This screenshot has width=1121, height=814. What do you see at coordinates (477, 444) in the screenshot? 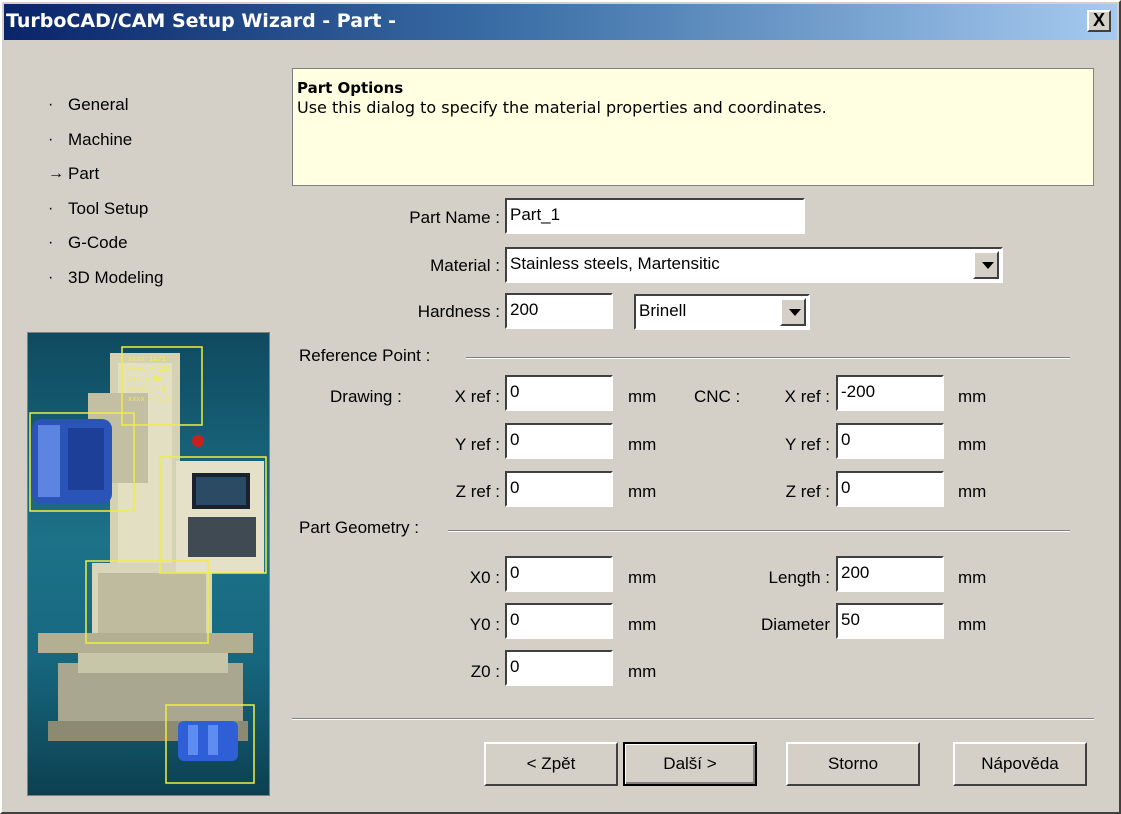
I see `drawing-y-ref-label: Y ref :` at bounding box center [477, 444].